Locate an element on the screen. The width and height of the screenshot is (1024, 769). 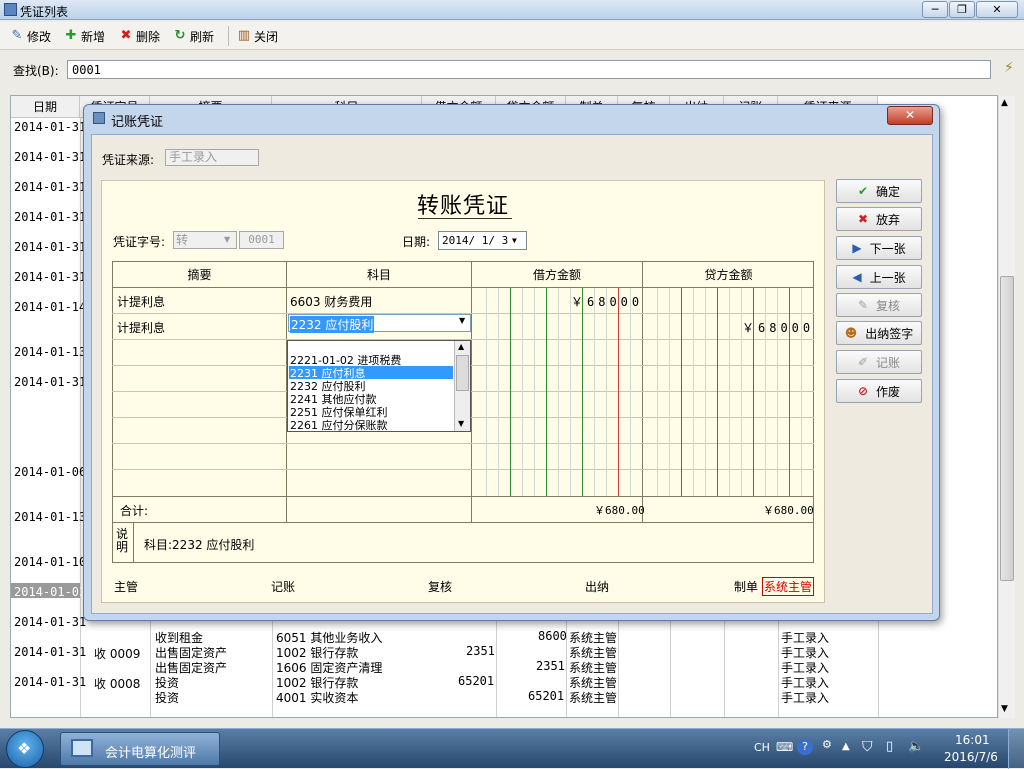
voucher-word-select: 转 ▼ is located at coordinates (205, 240).